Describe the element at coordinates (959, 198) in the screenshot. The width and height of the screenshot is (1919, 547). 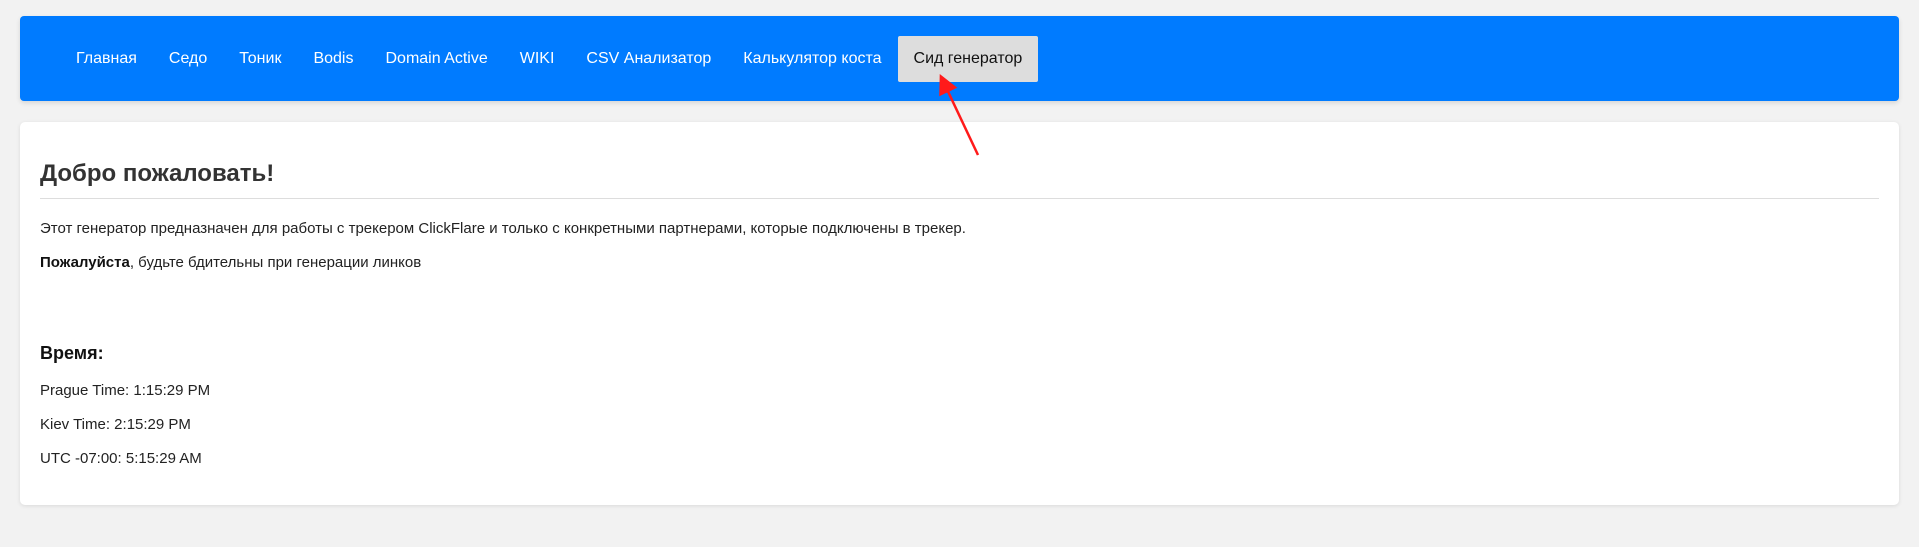
I see `title-divider` at that location.